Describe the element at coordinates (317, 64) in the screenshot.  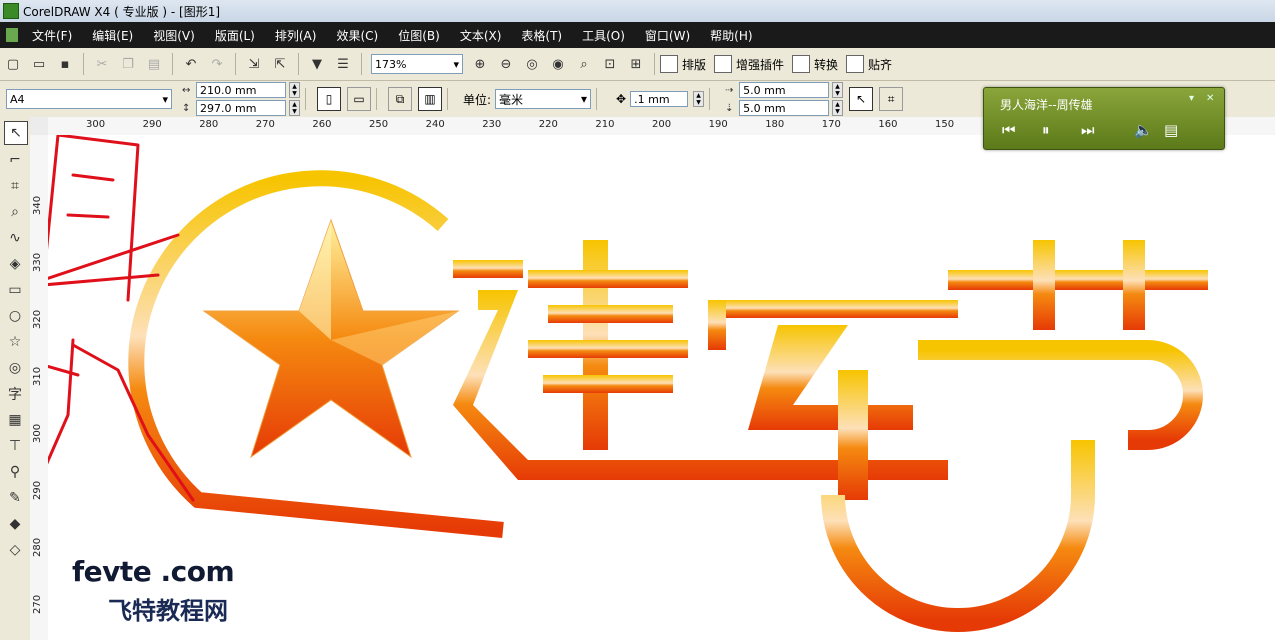
I see `launcher-icon: ▼` at that location.